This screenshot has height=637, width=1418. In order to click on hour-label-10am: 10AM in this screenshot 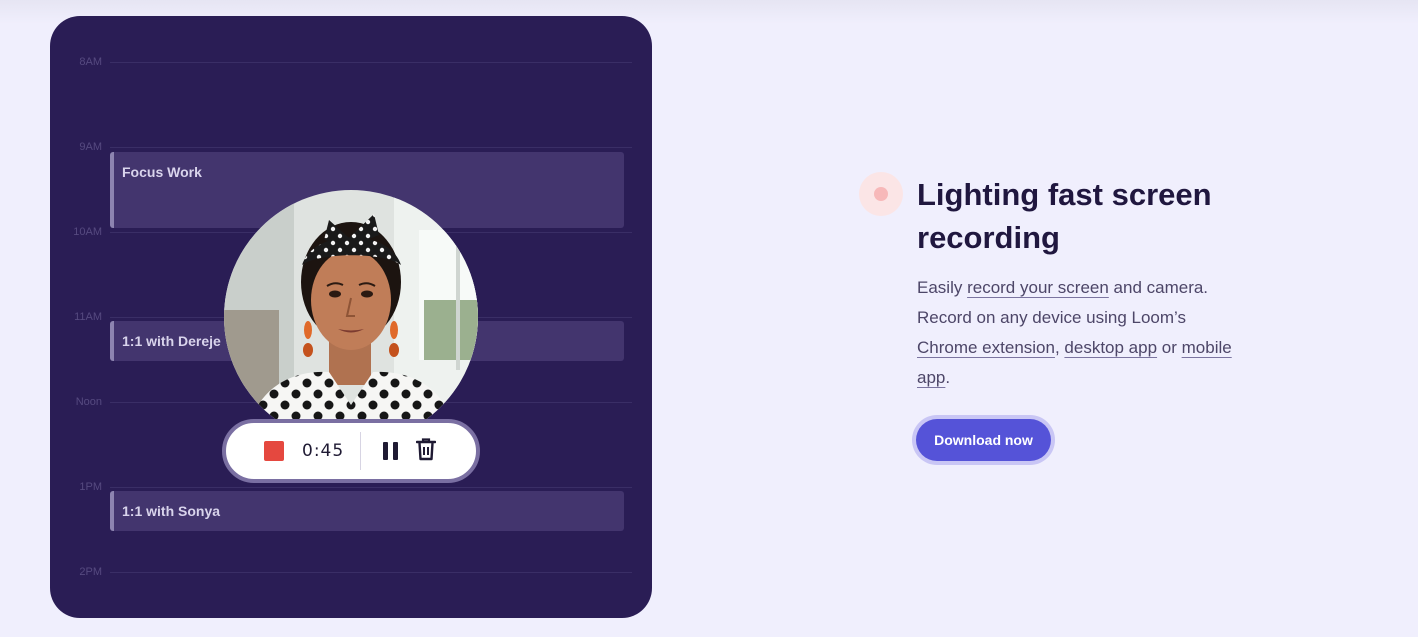, I will do `click(87, 232)`.